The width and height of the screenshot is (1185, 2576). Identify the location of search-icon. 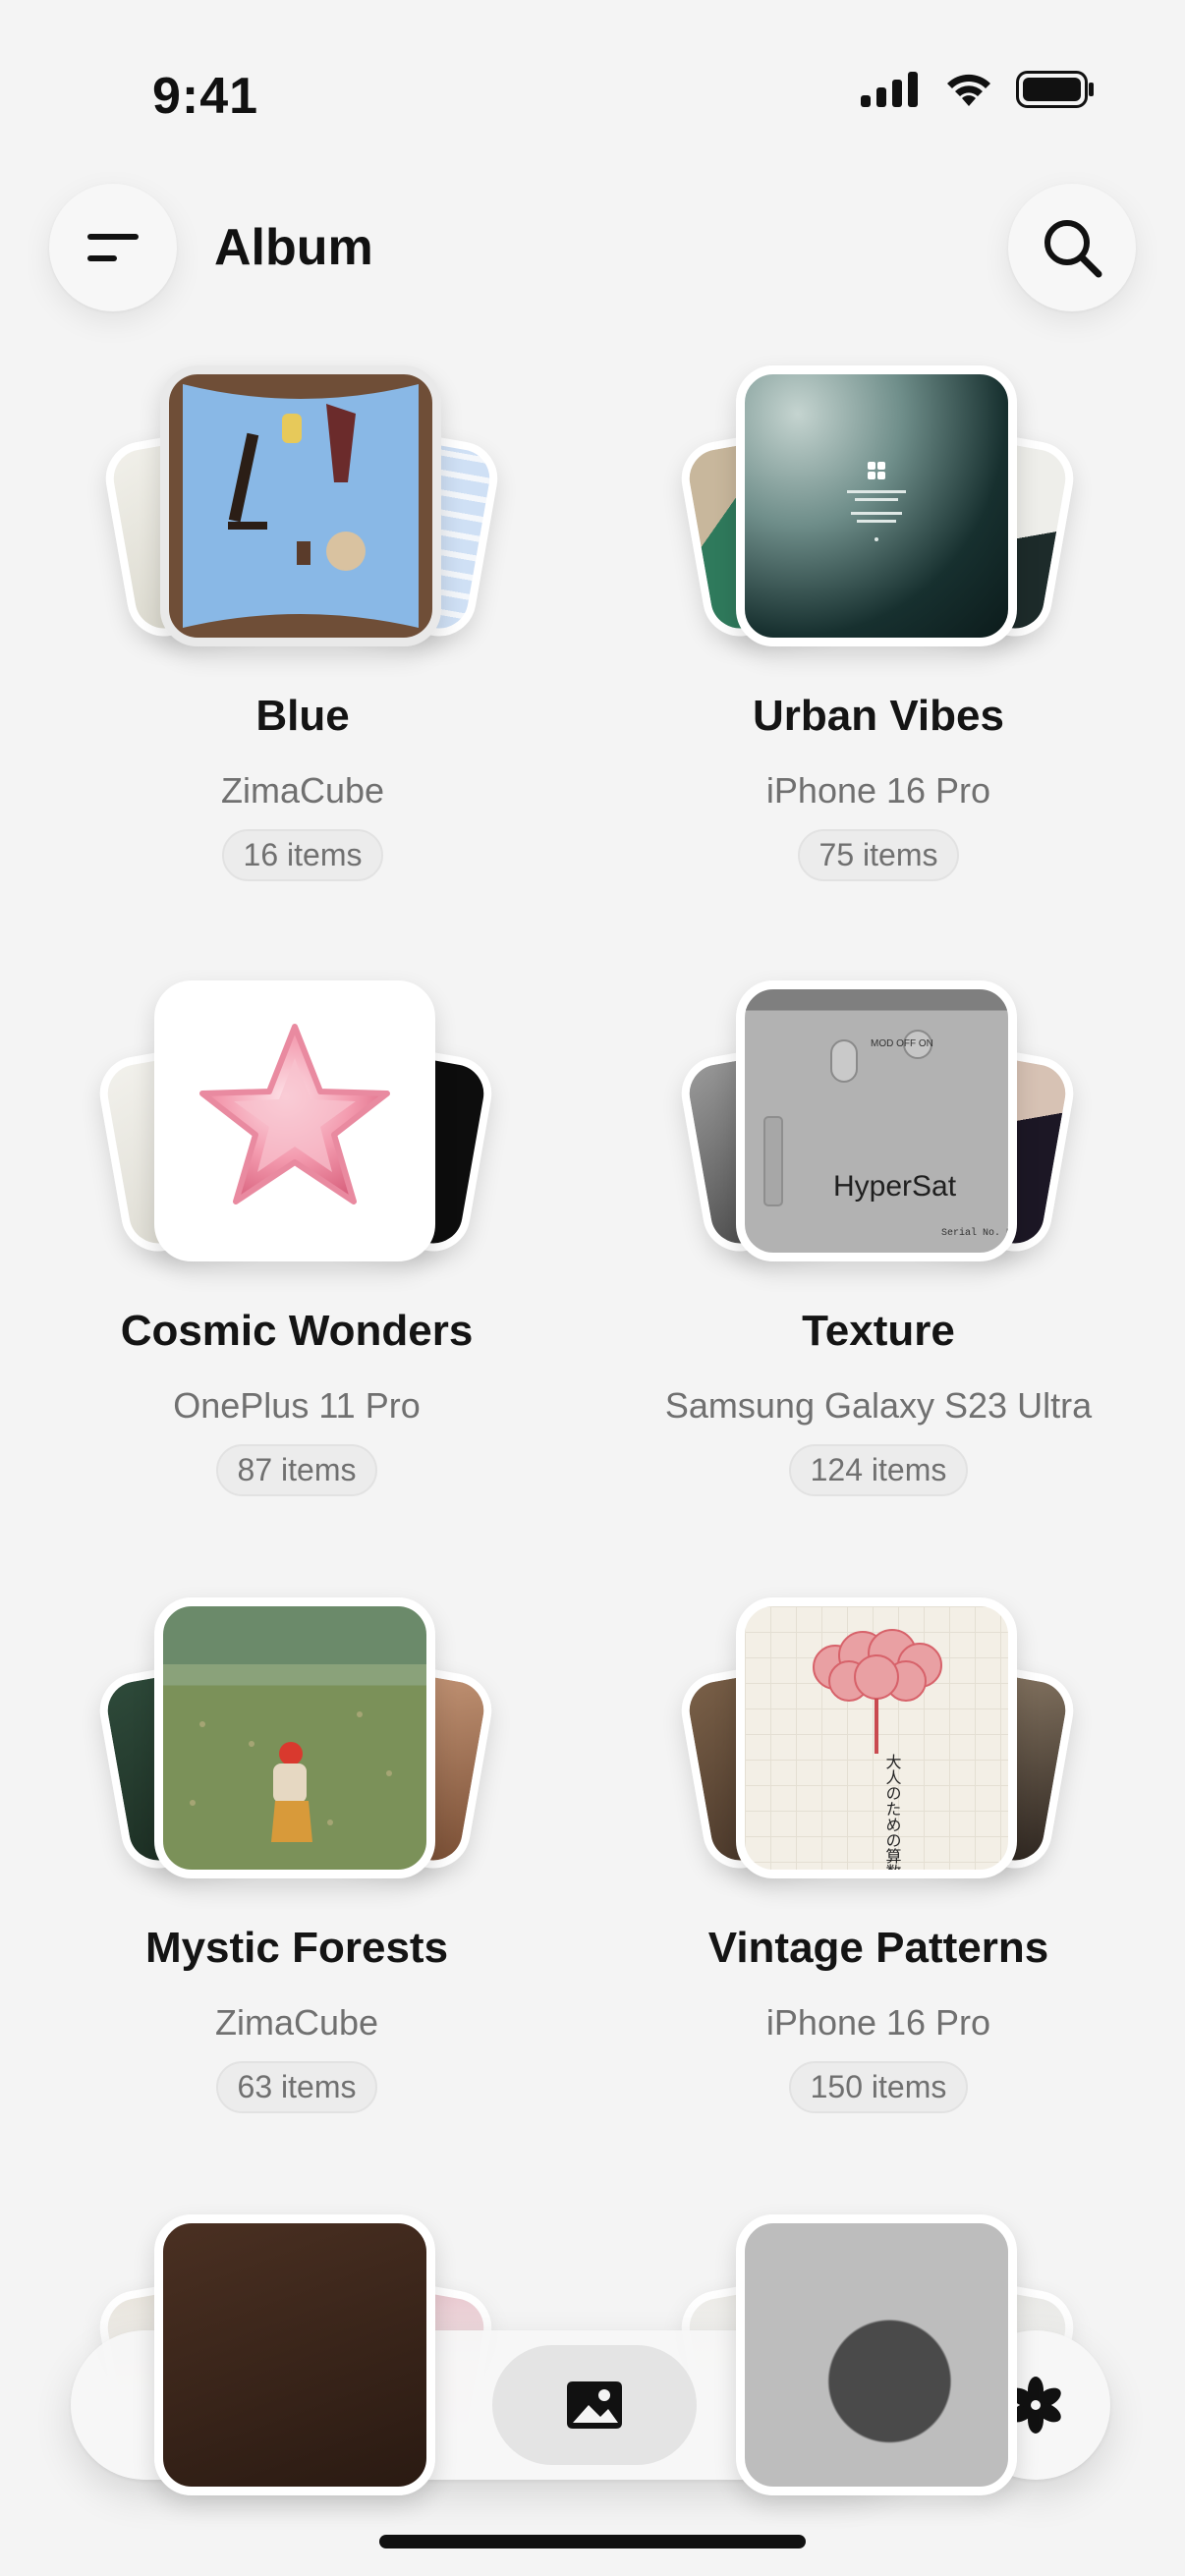
(1073, 249).